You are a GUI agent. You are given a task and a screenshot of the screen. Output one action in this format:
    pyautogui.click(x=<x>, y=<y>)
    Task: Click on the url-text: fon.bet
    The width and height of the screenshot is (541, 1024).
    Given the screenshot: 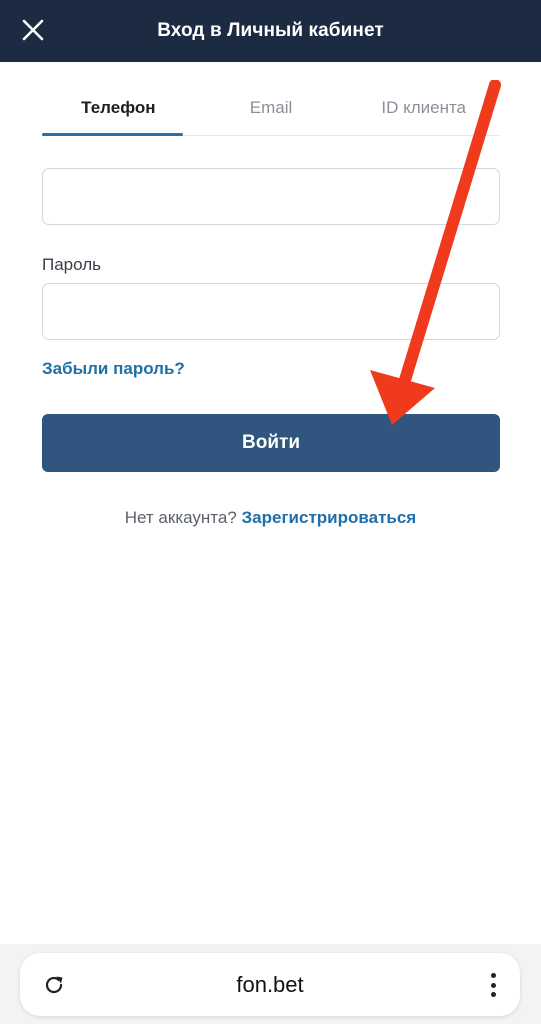 What is the action you would take?
    pyautogui.click(x=270, y=985)
    